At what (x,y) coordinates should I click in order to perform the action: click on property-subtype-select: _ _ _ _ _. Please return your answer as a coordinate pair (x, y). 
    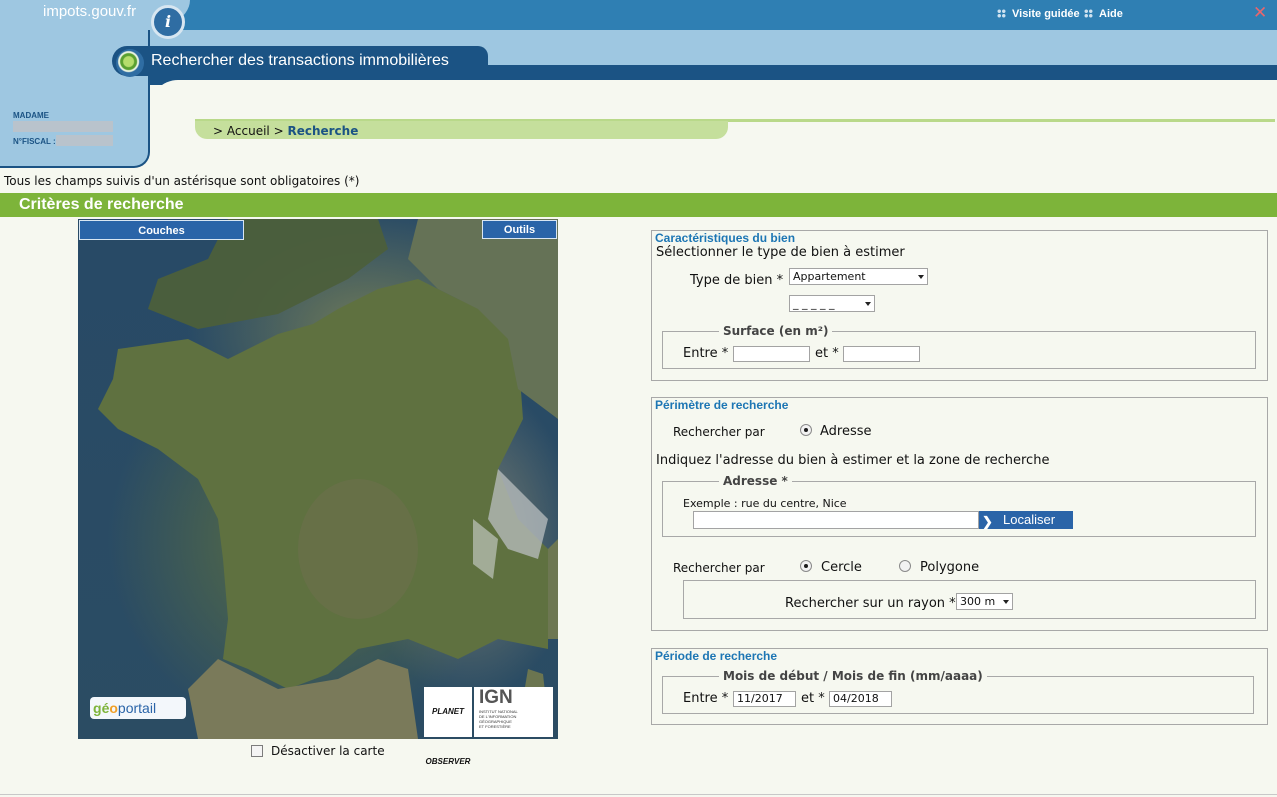
    Looking at the image, I should click on (832, 303).